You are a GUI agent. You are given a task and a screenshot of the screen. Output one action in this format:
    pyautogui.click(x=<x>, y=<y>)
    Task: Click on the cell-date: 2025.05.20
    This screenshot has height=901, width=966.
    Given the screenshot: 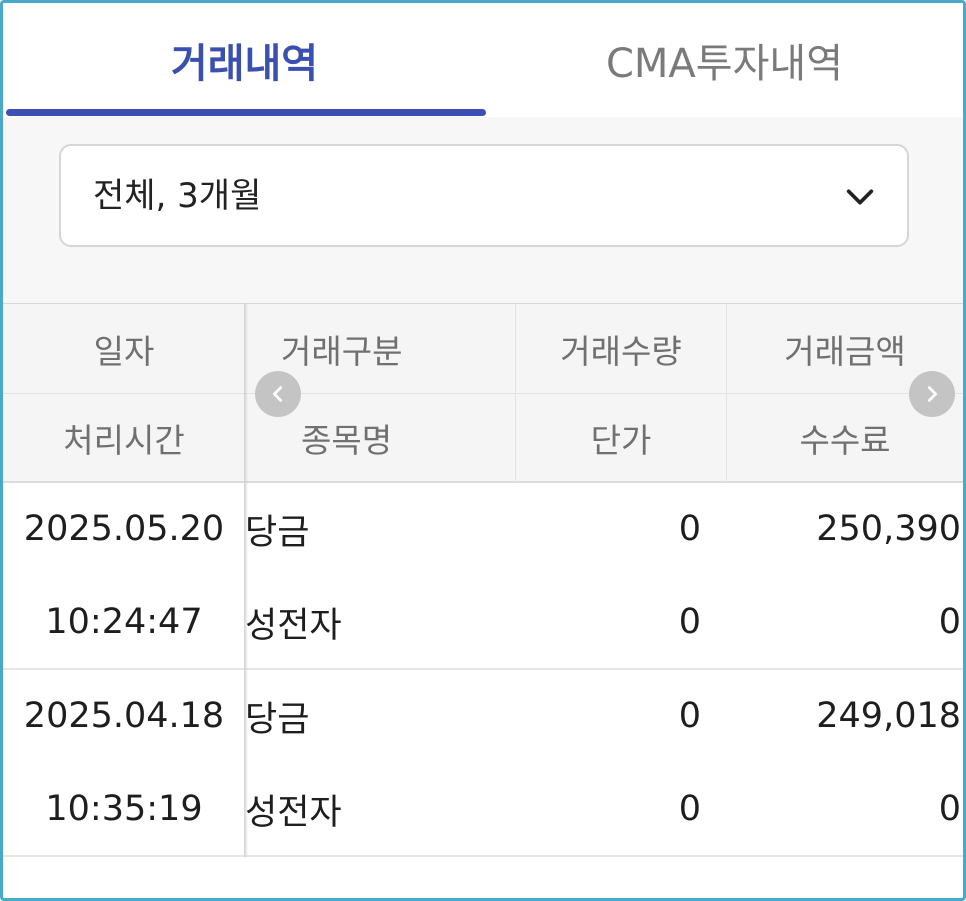 What is the action you would take?
    pyautogui.click(x=124, y=529)
    